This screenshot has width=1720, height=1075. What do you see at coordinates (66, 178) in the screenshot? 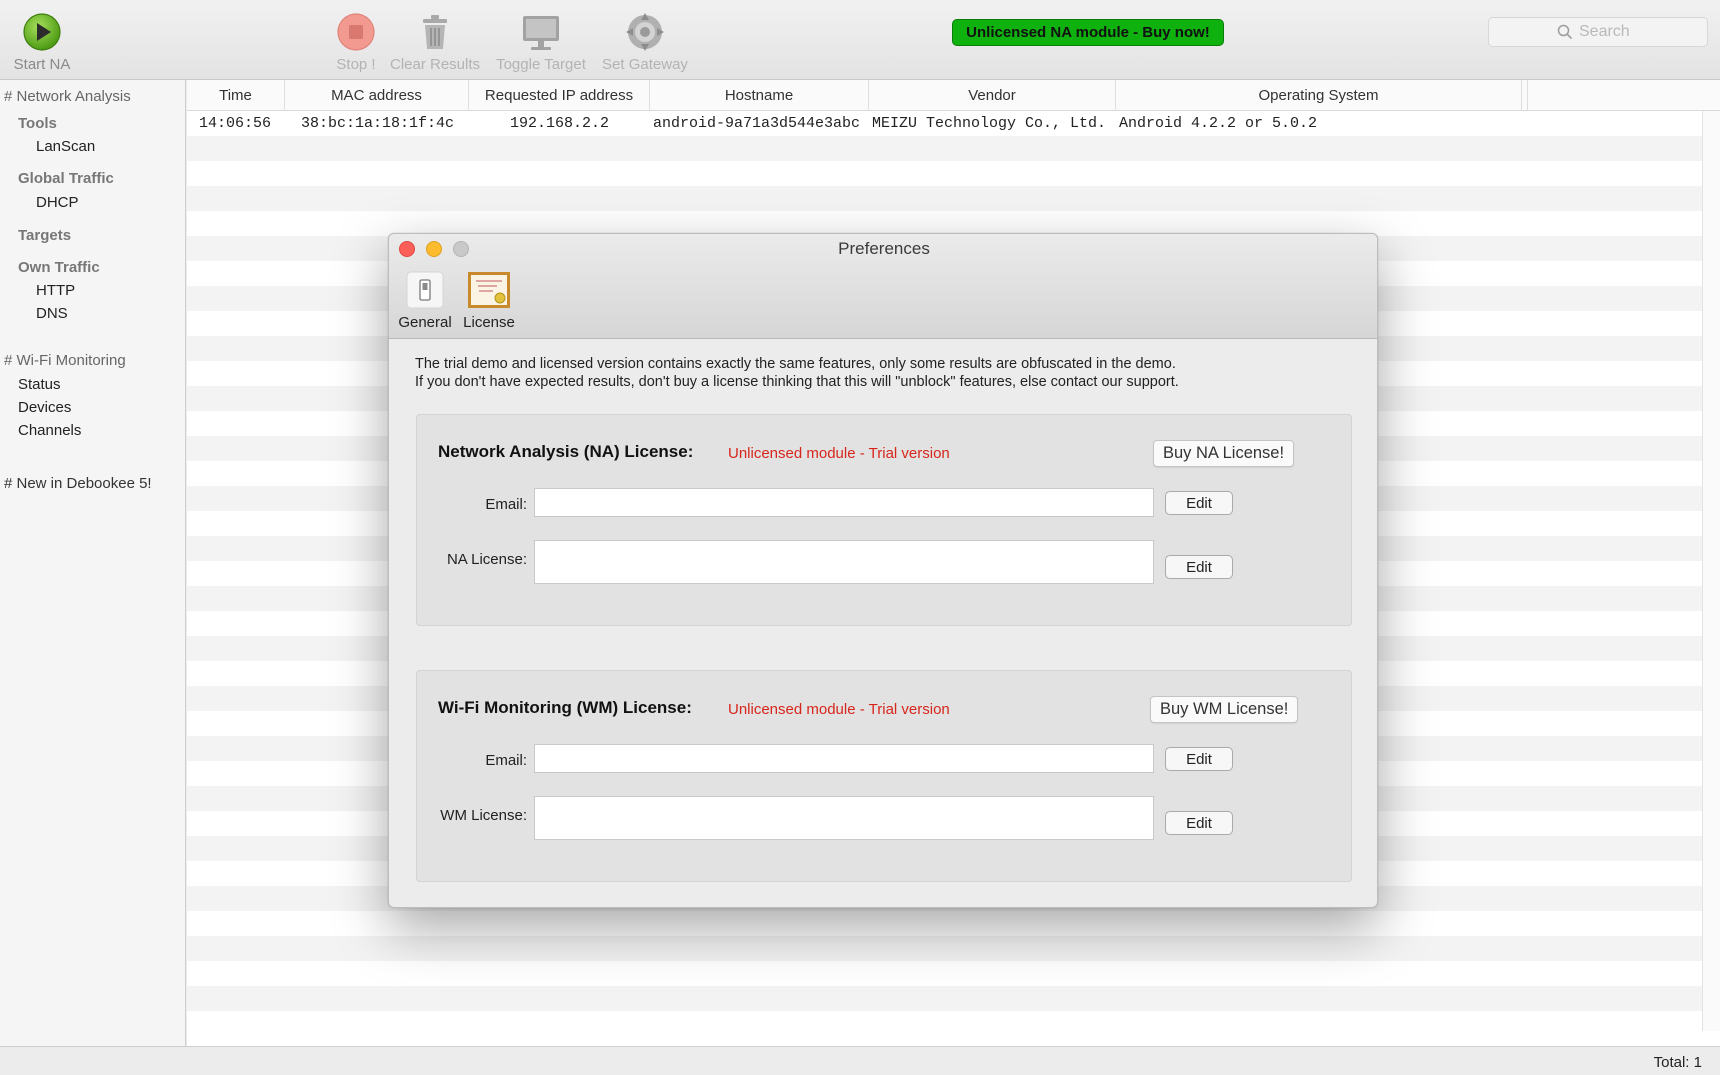
I see `sidebar-group-global-traffic: Global Traffic` at bounding box center [66, 178].